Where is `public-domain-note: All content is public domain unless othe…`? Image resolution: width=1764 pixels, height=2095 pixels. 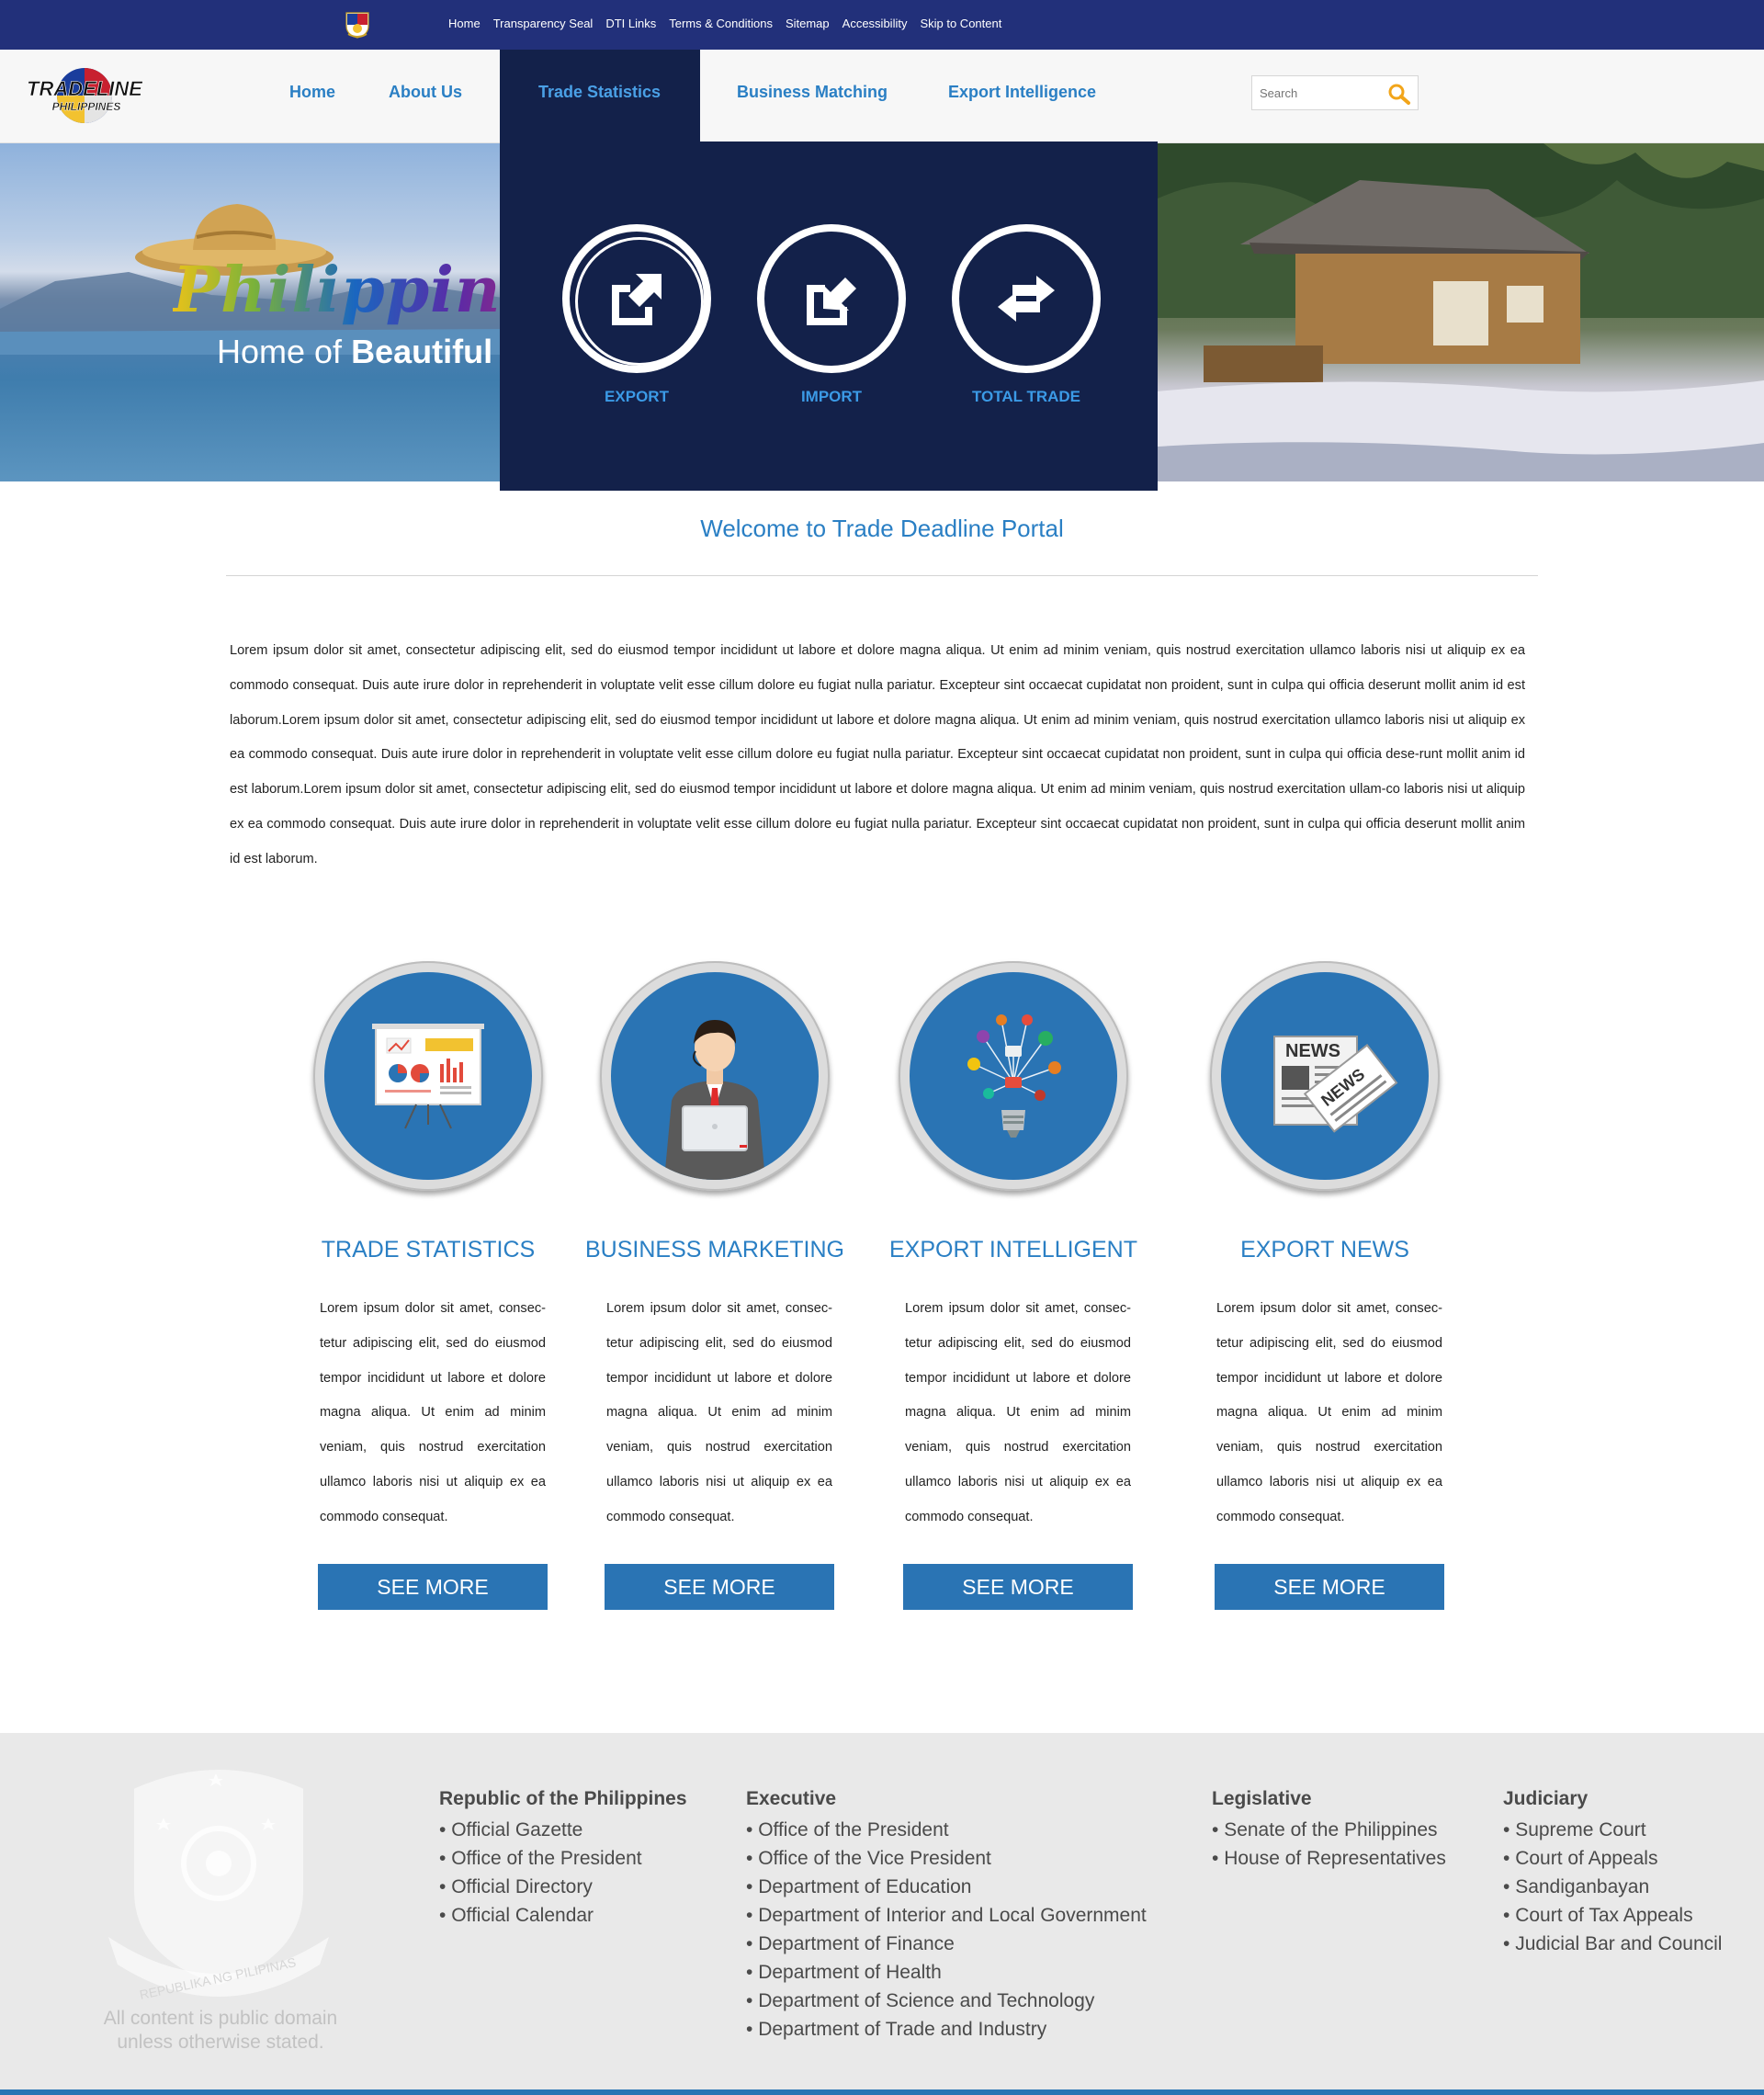
public-domain-note: All content is public domain unless othe… is located at coordinates (221, 2030).